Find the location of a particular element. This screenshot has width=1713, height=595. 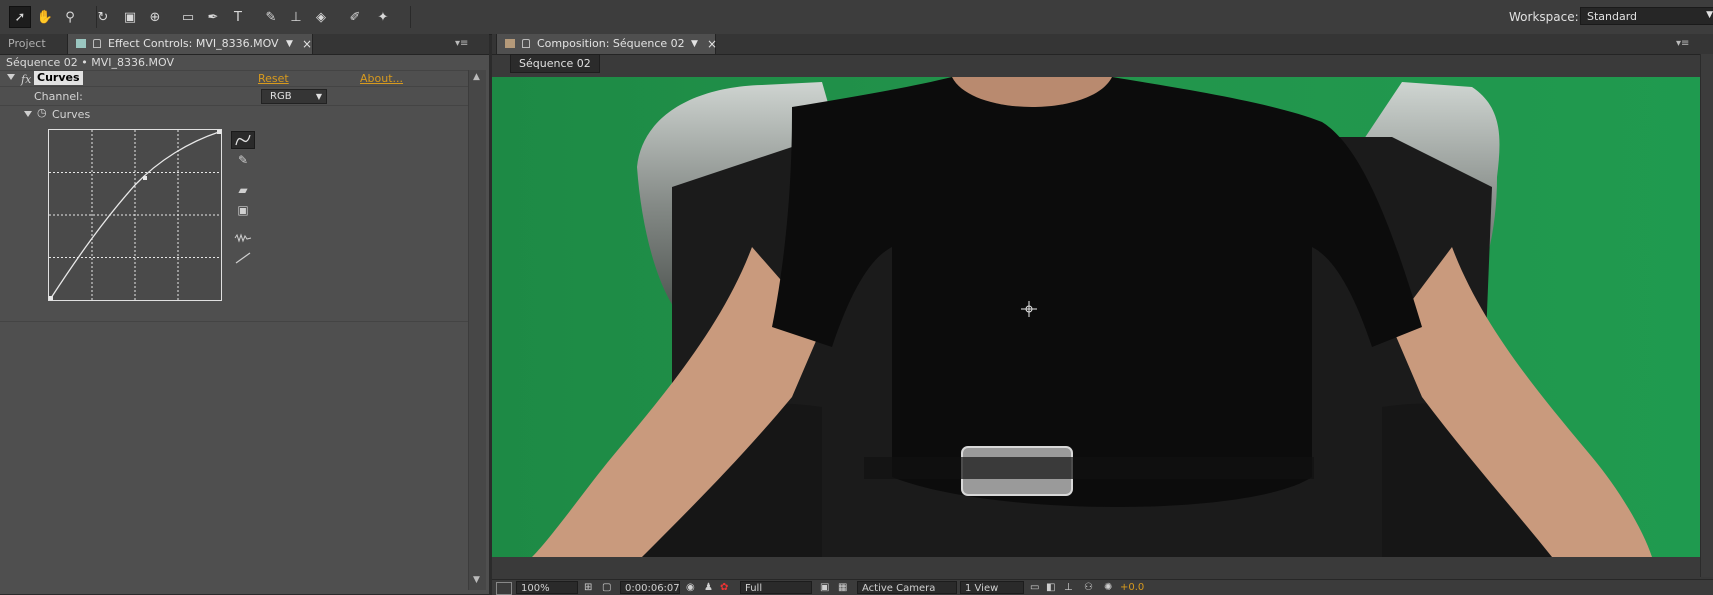

rectangle-tool-icon: ▭ is located at coordinates (188, 17).